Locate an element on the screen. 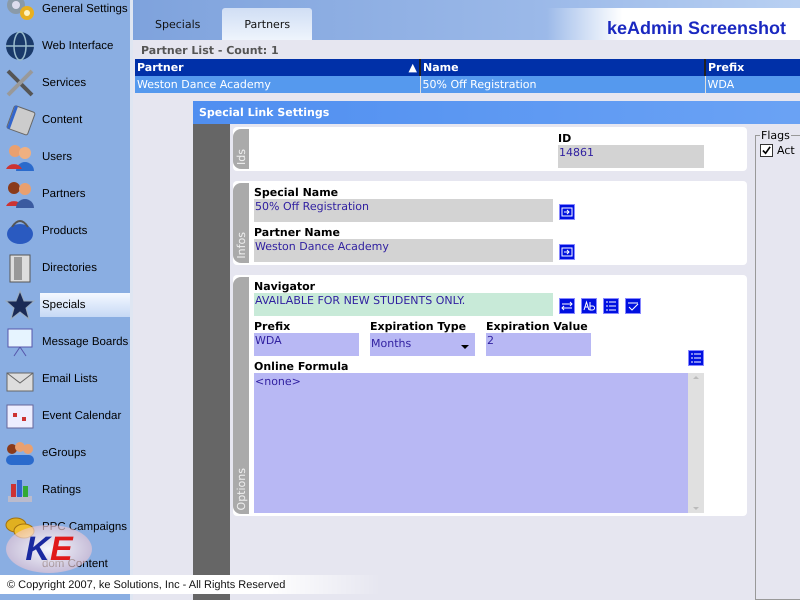 This screenshot has height=600, width=800. tab: Partners is located at coordinates (267, 24).